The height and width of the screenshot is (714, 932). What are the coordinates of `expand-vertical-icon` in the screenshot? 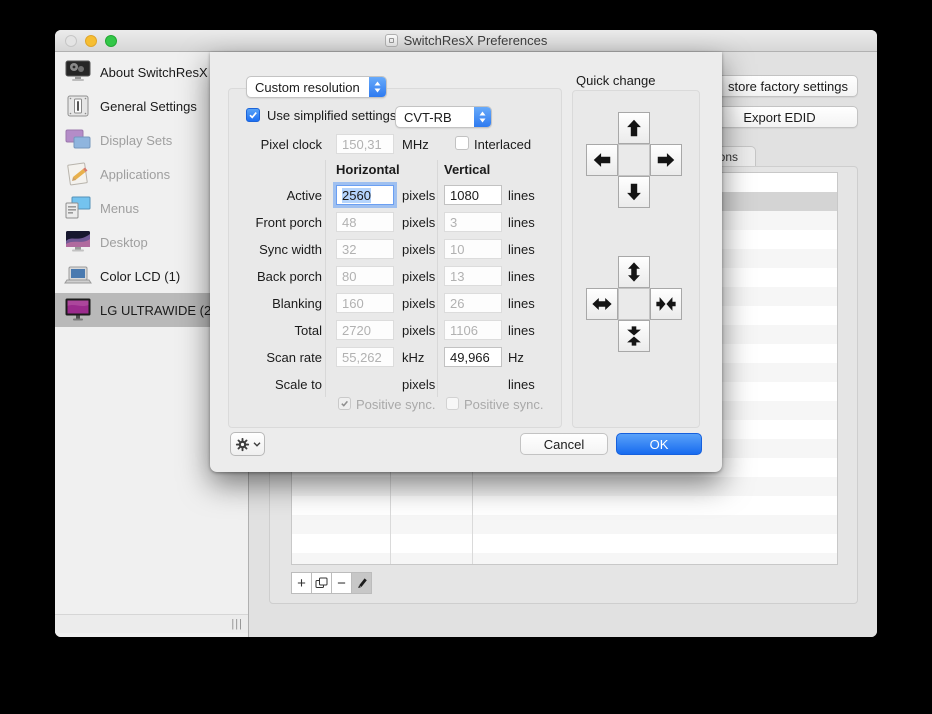 It's located at (634, 272).